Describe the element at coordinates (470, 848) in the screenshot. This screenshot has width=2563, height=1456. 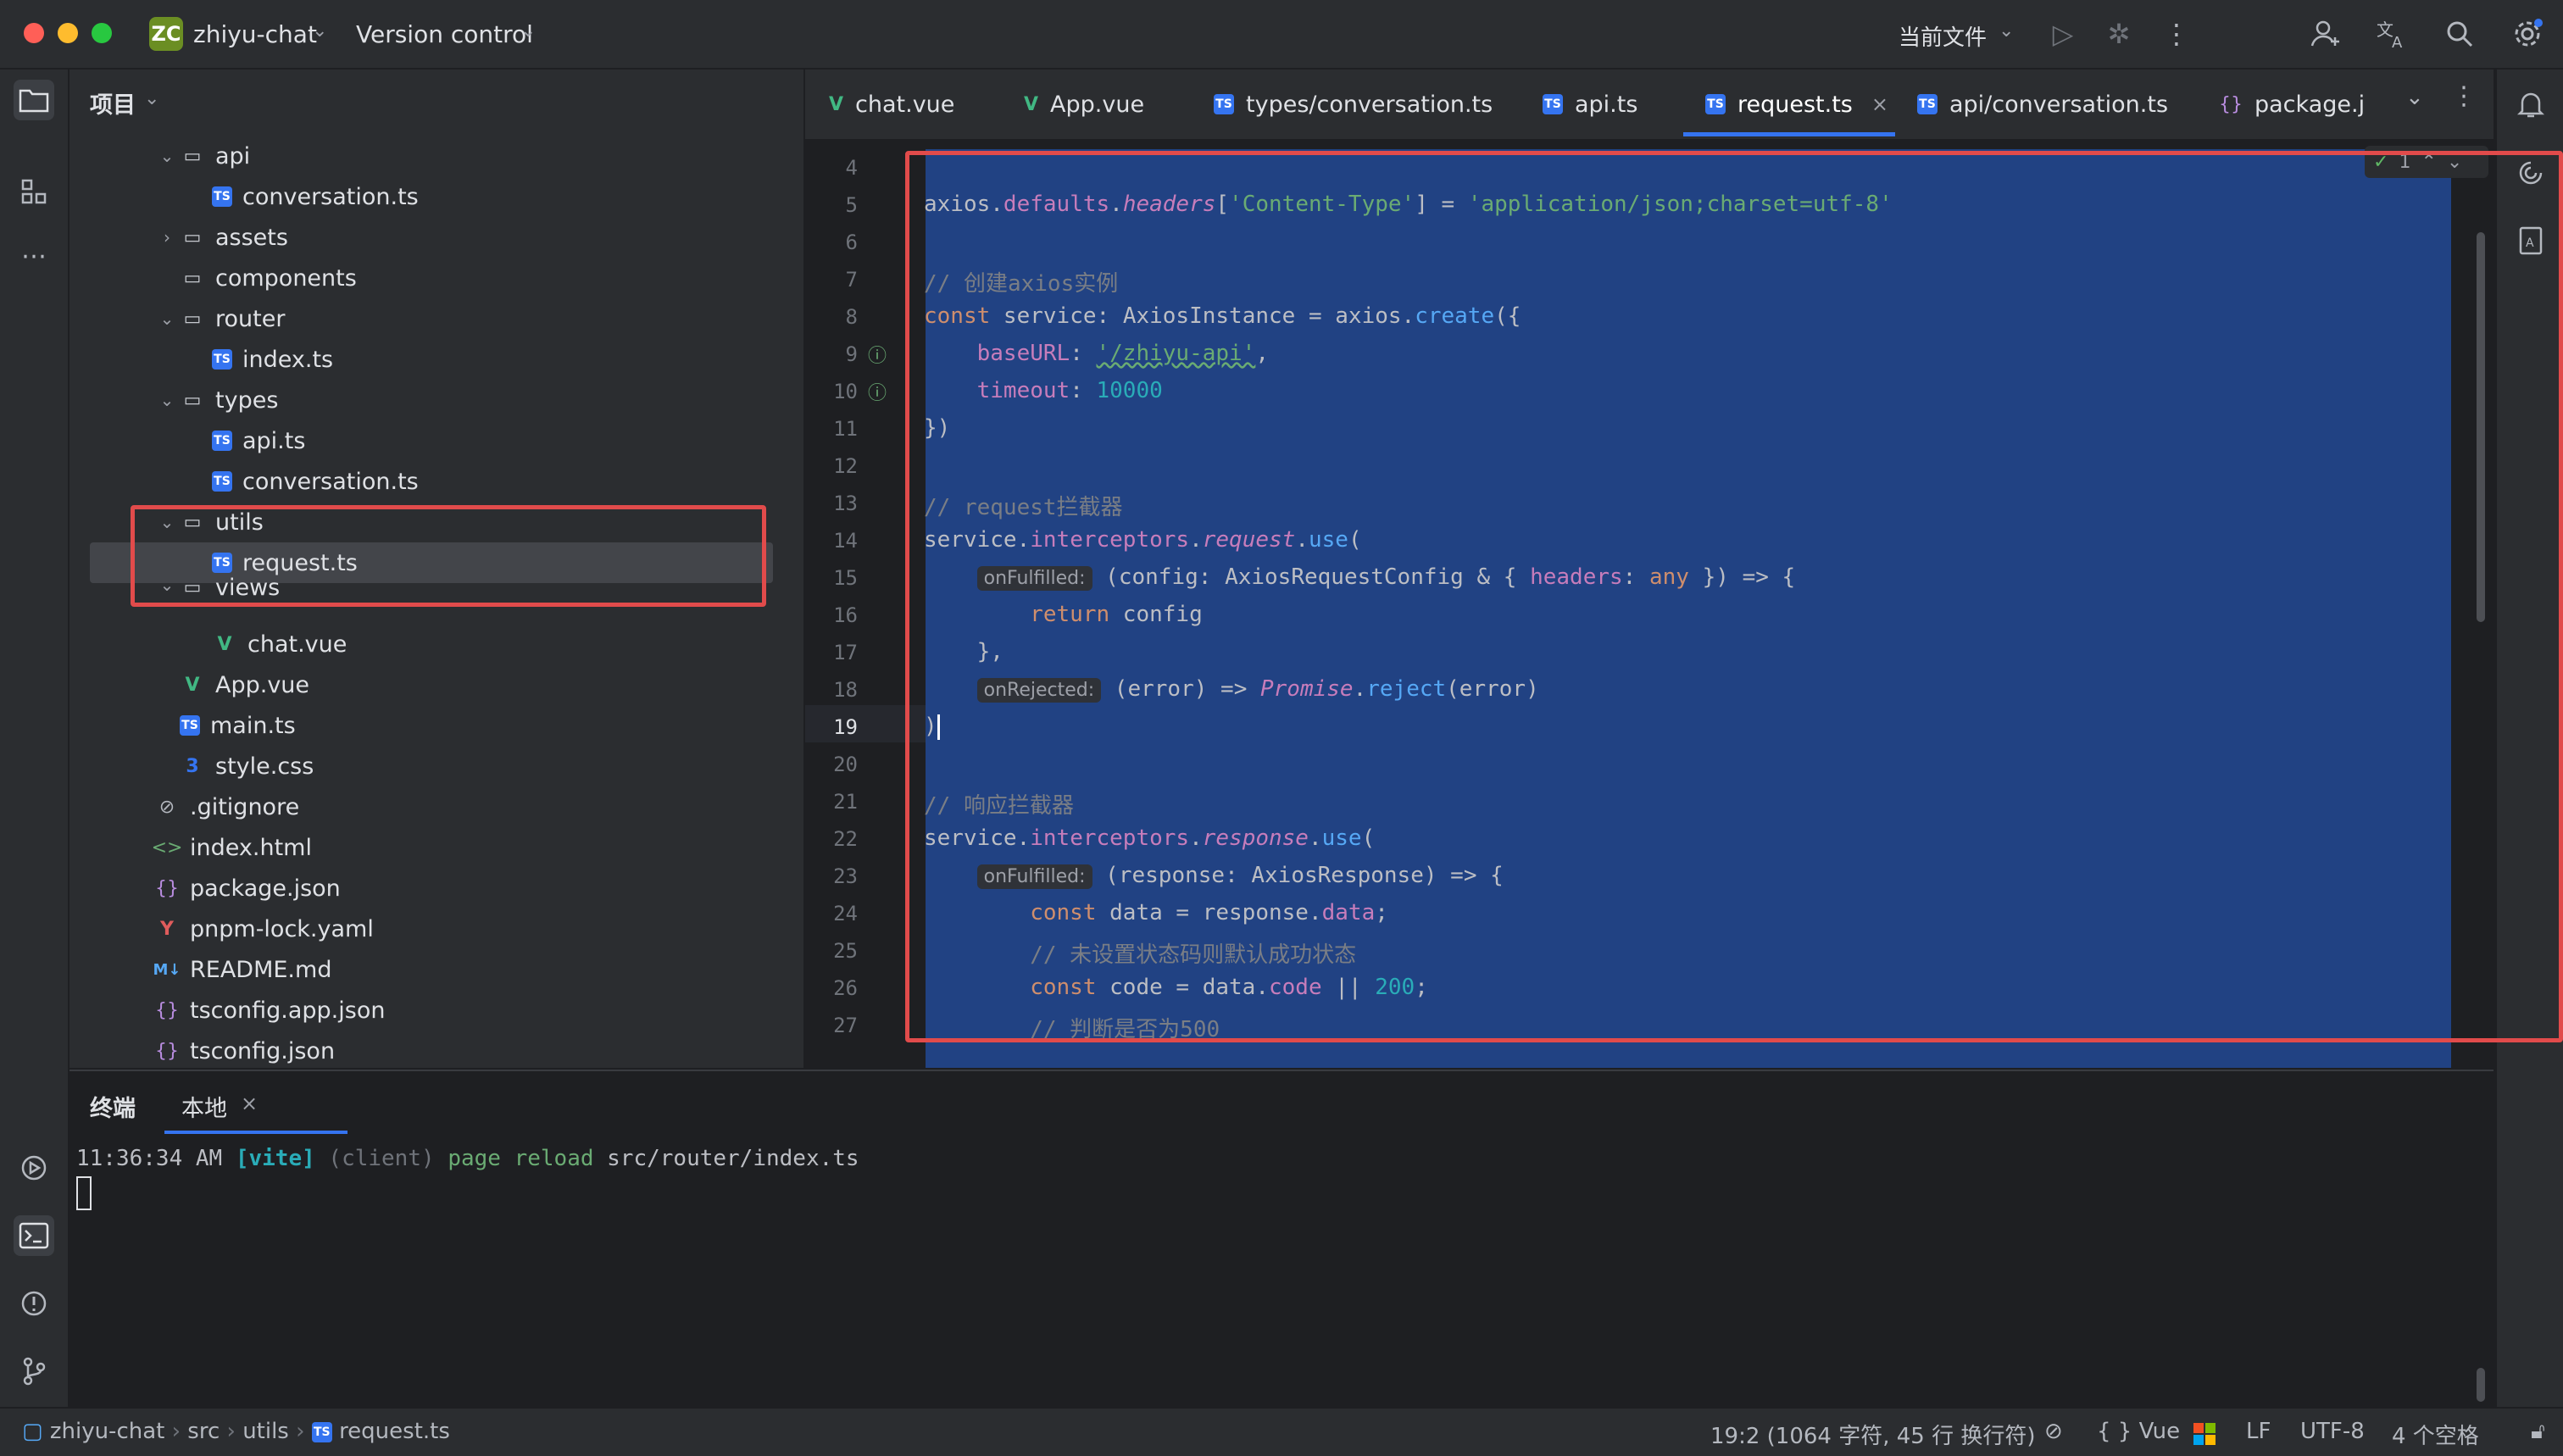
I see `tree-item-file: <> index.html` at that location.